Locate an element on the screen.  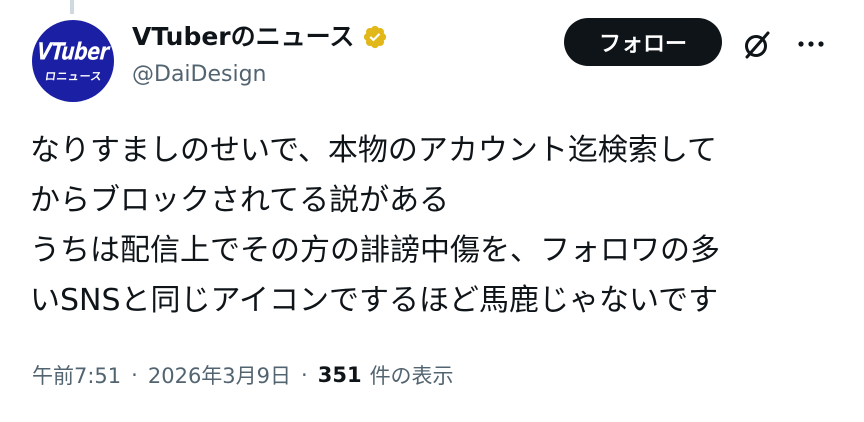
verified-badge-icon is located at coordinates (375, 37).